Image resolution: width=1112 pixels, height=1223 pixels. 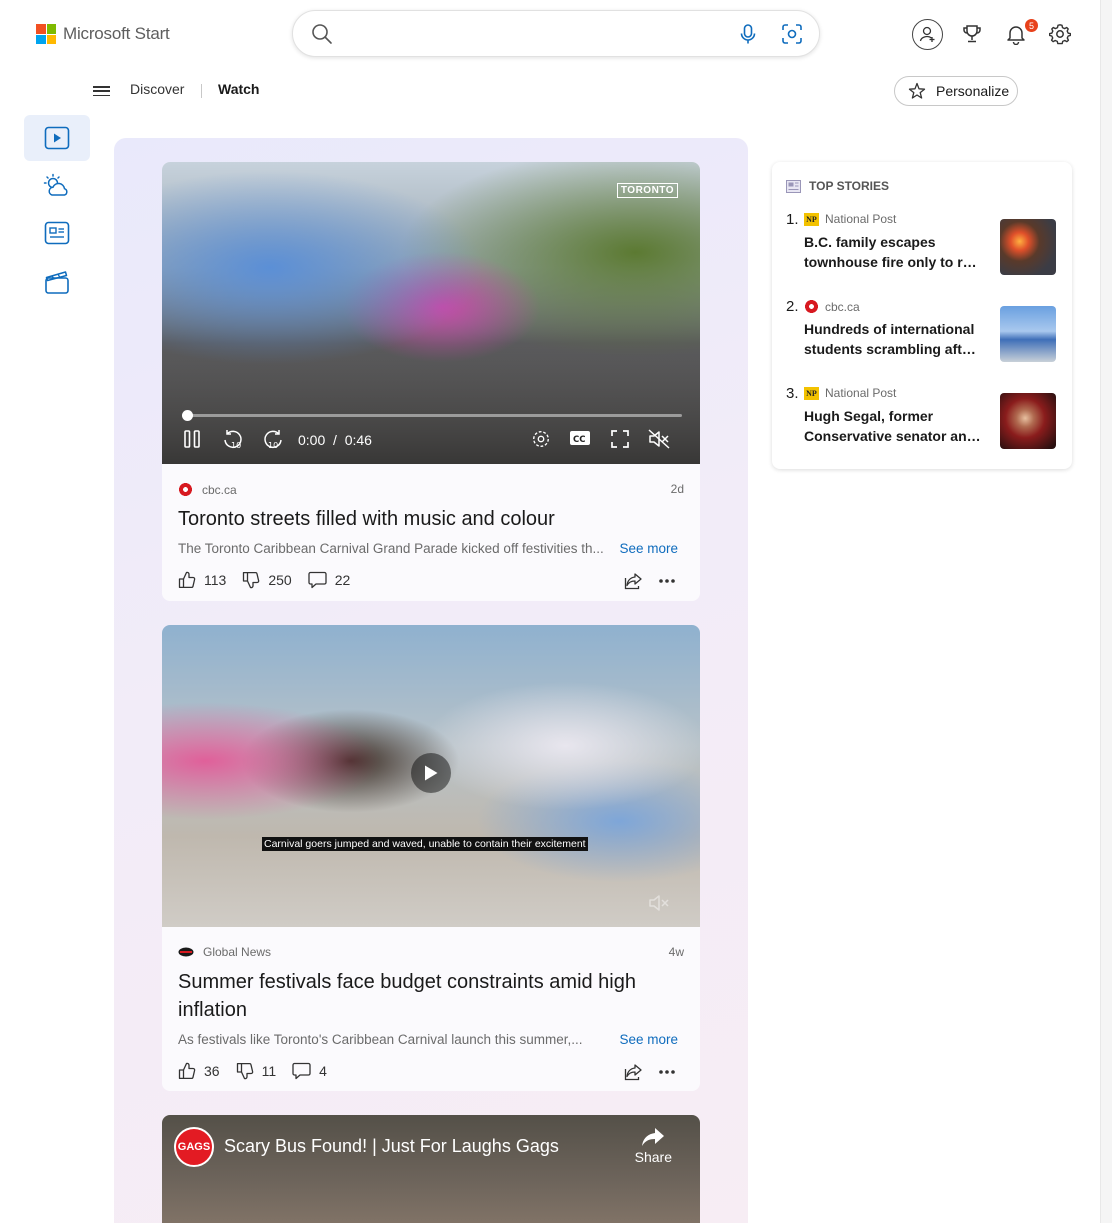 I want to click on gear-icon, so click(x=1060, y=34).